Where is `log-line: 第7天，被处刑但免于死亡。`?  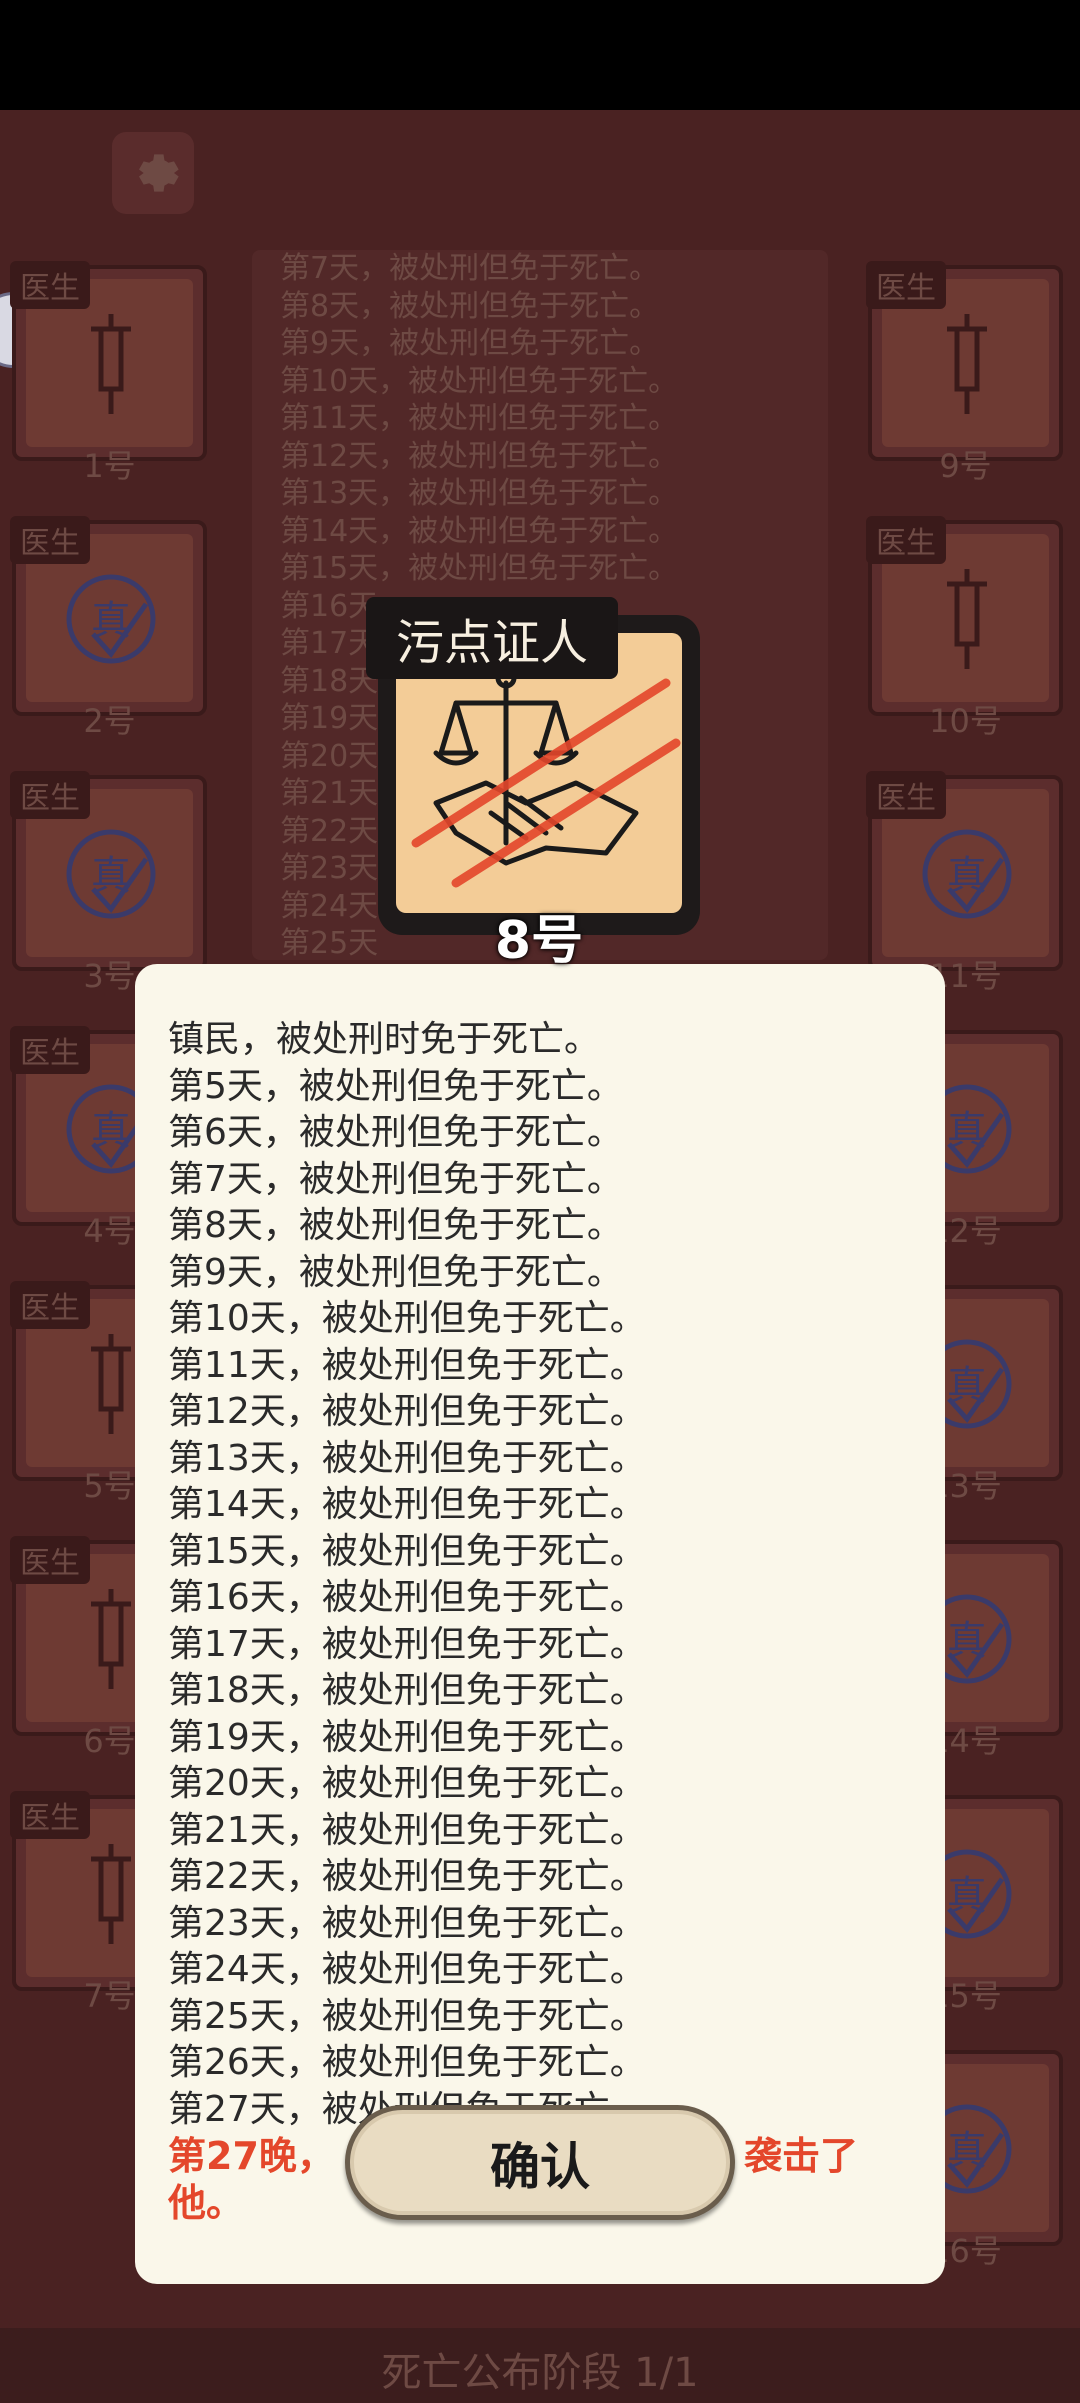
log-line: 第7天，被处刑但免于死亡。 is located at coordinates (470, 268).